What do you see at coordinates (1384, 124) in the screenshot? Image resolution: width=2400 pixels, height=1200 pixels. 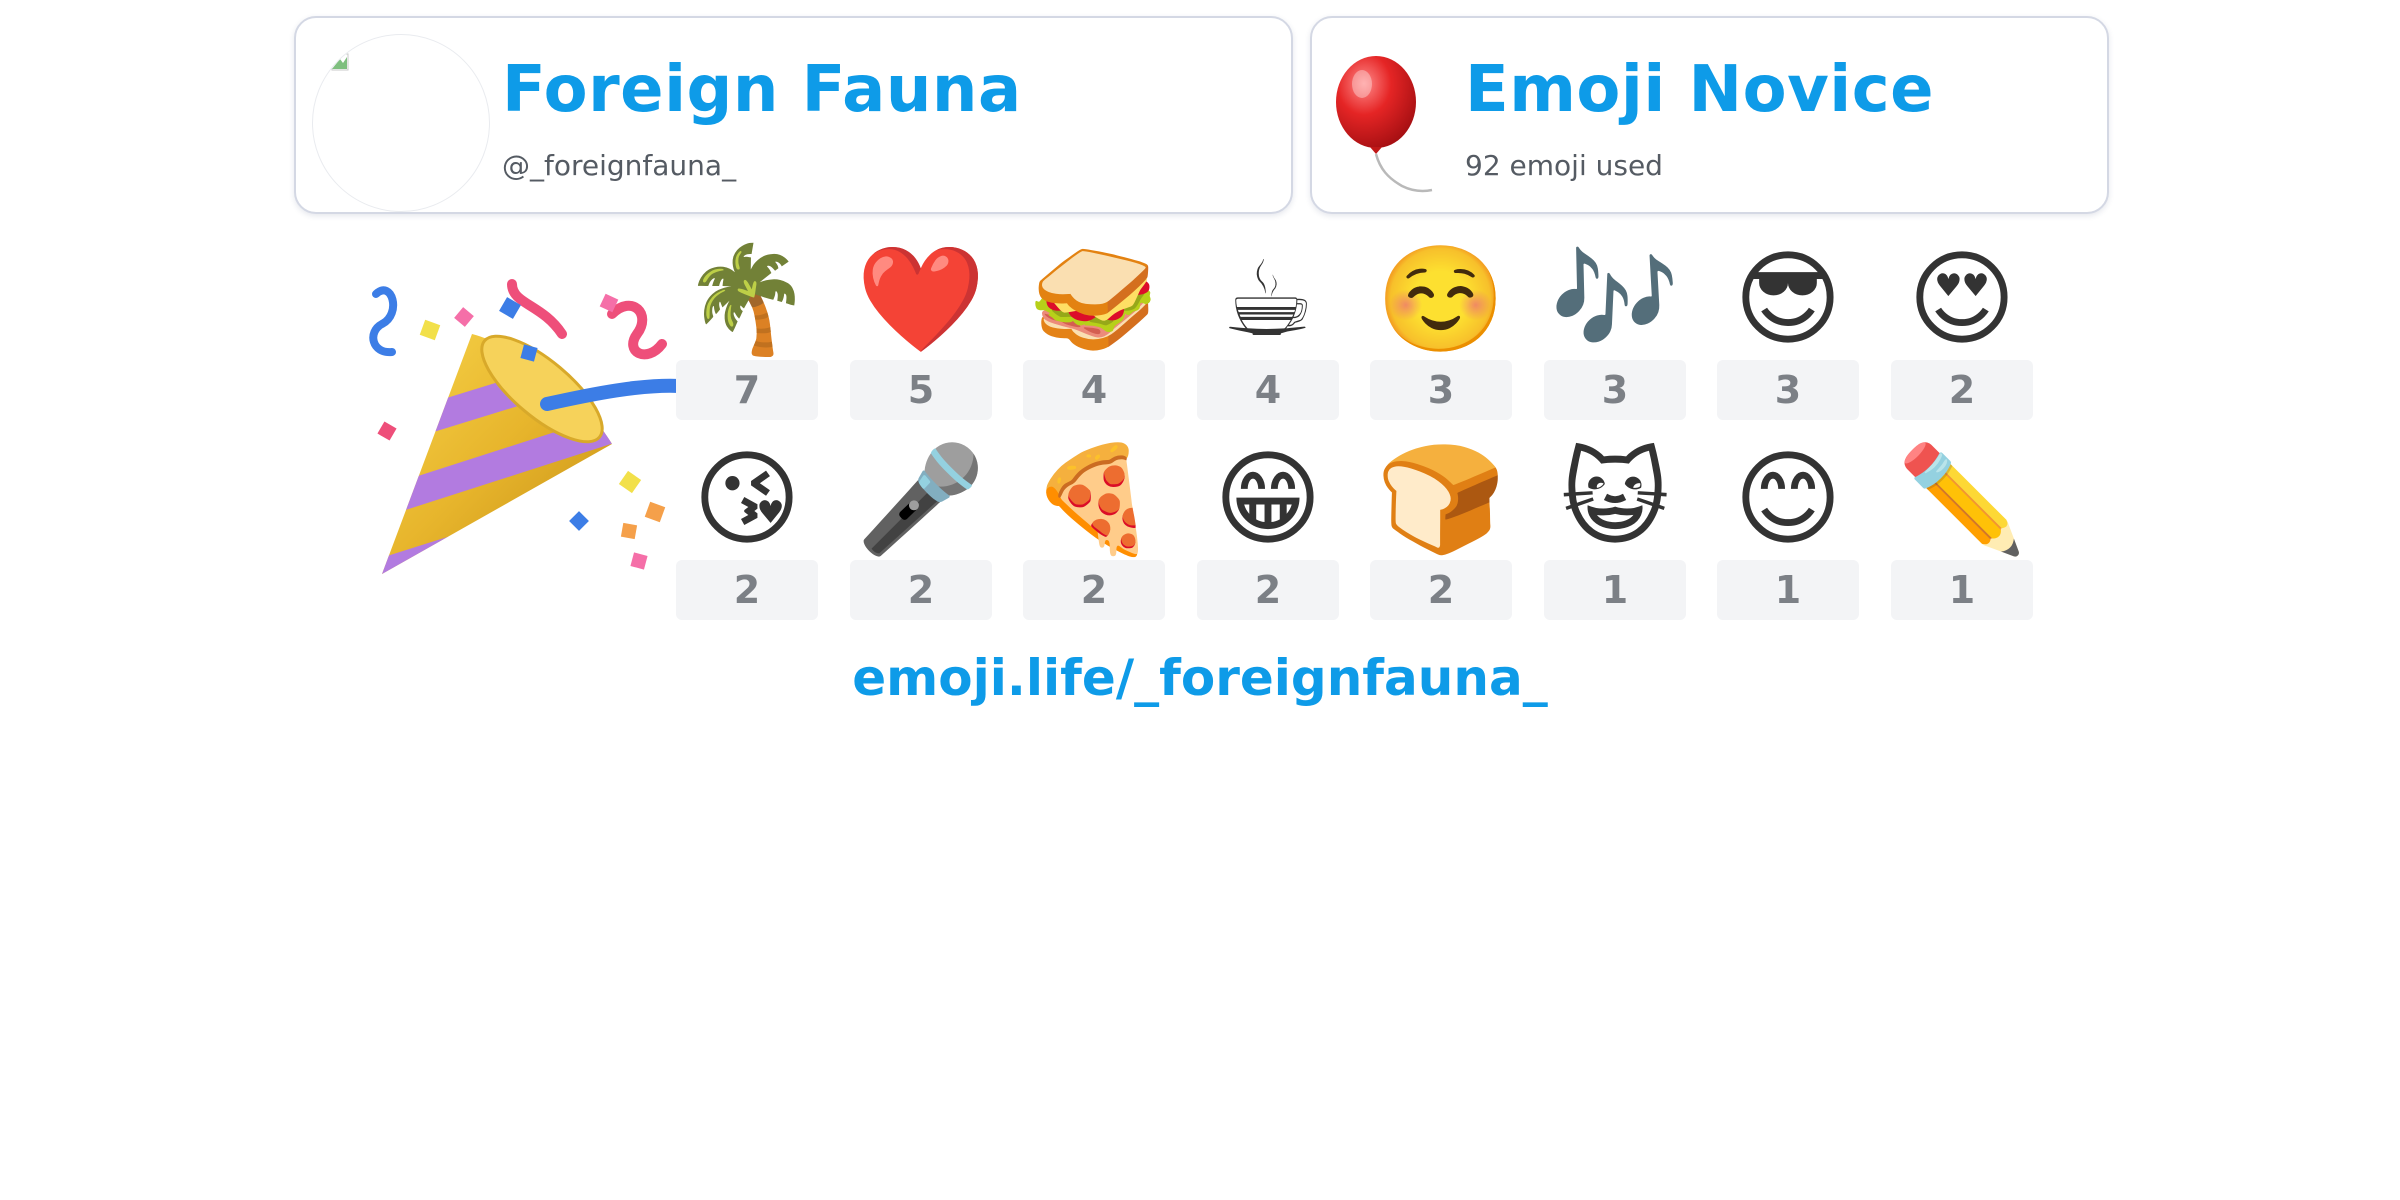 I see `balloon-icon` at bounding box center [1384, 124].